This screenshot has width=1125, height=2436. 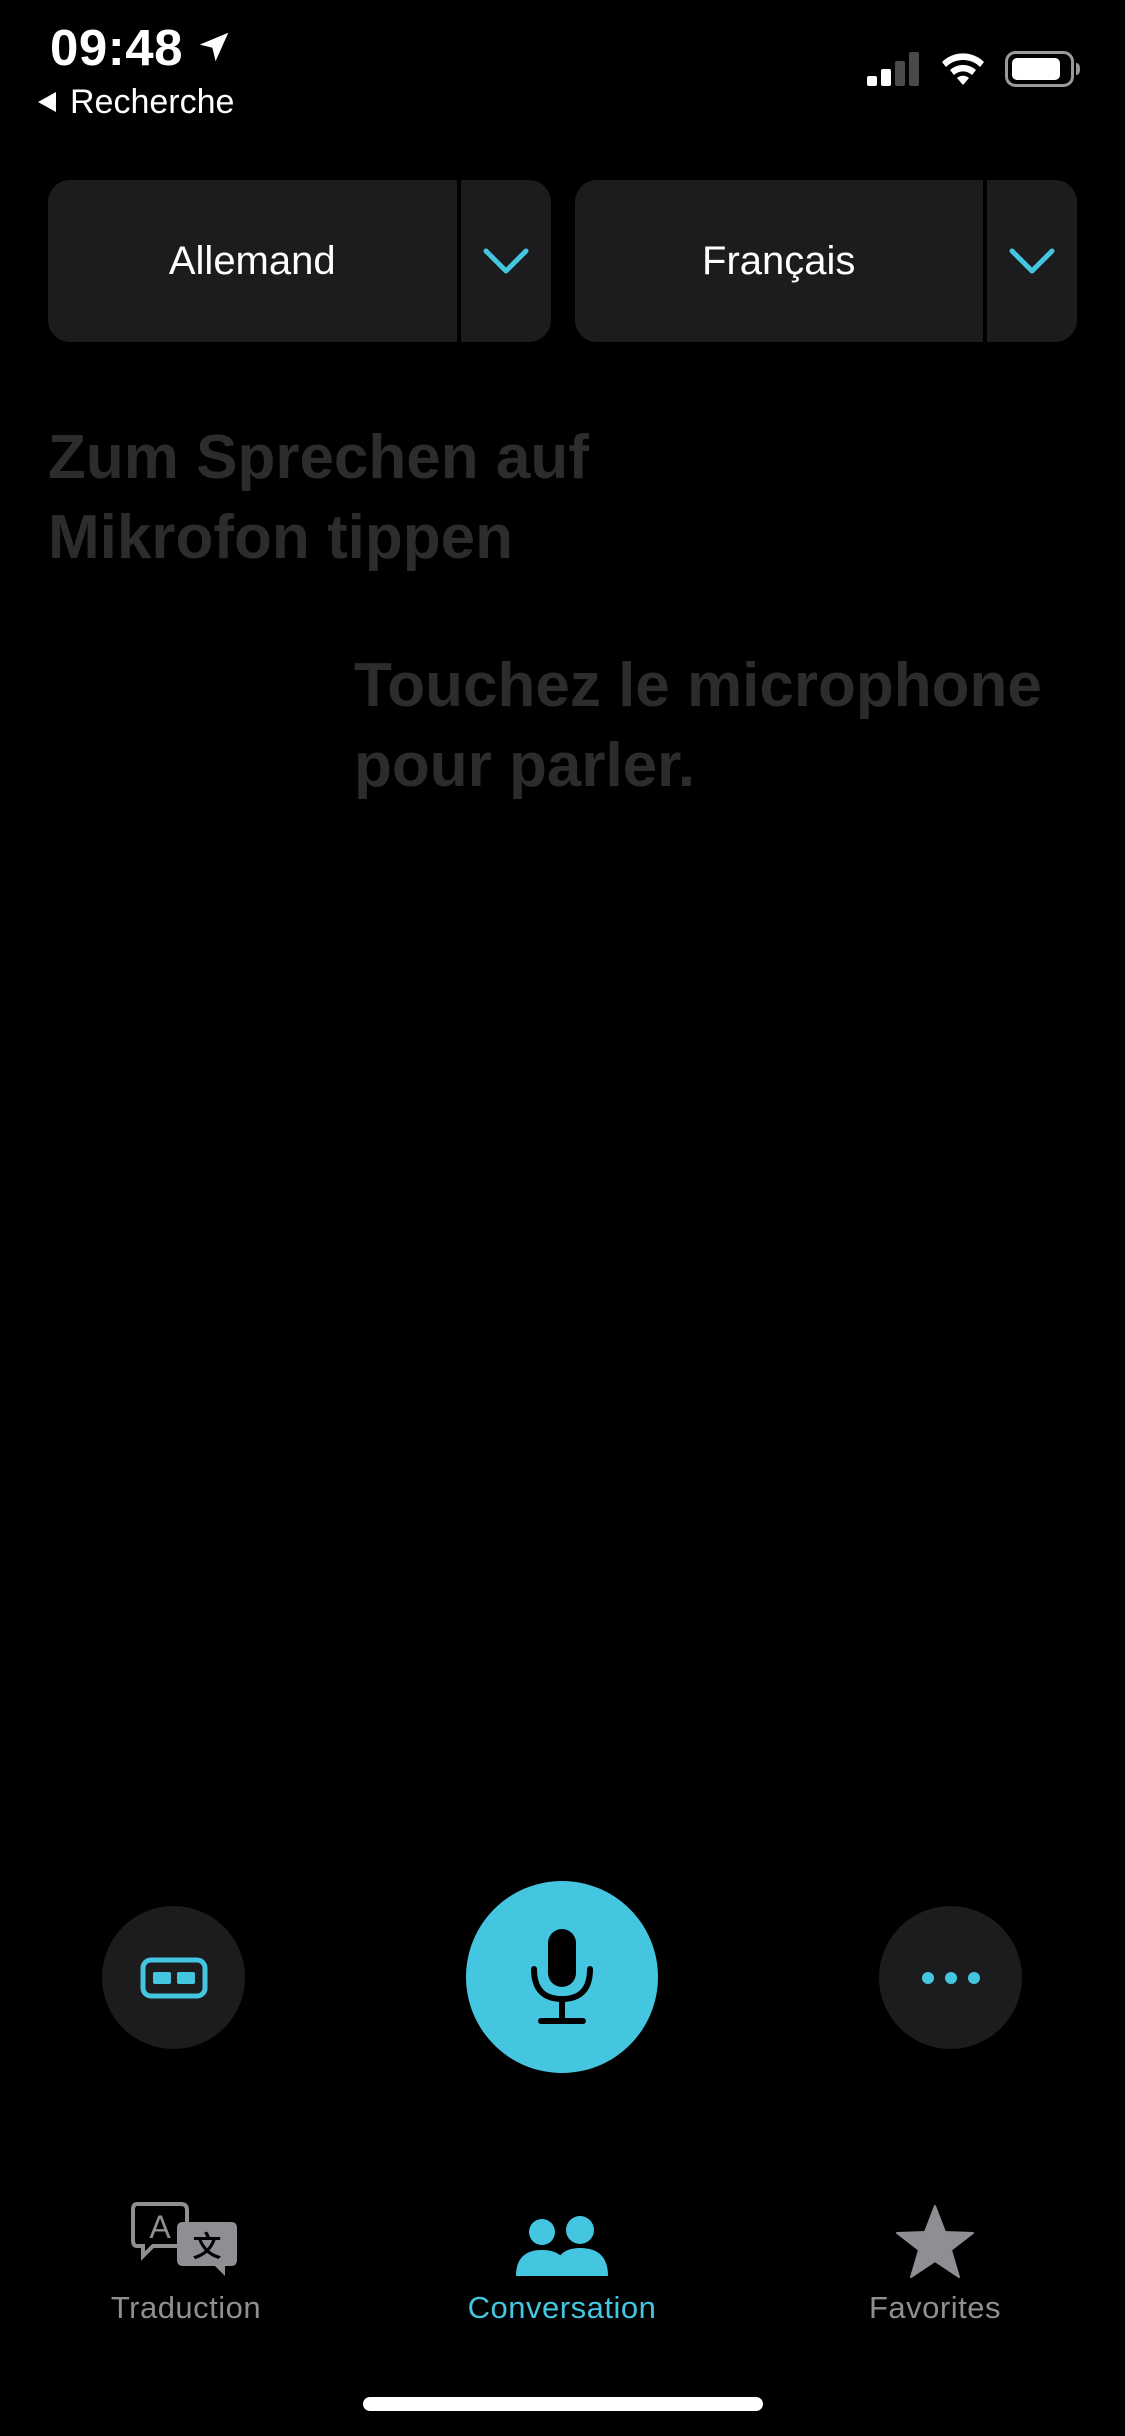 I want to click on status-indicators, so click(x=974, y=69).